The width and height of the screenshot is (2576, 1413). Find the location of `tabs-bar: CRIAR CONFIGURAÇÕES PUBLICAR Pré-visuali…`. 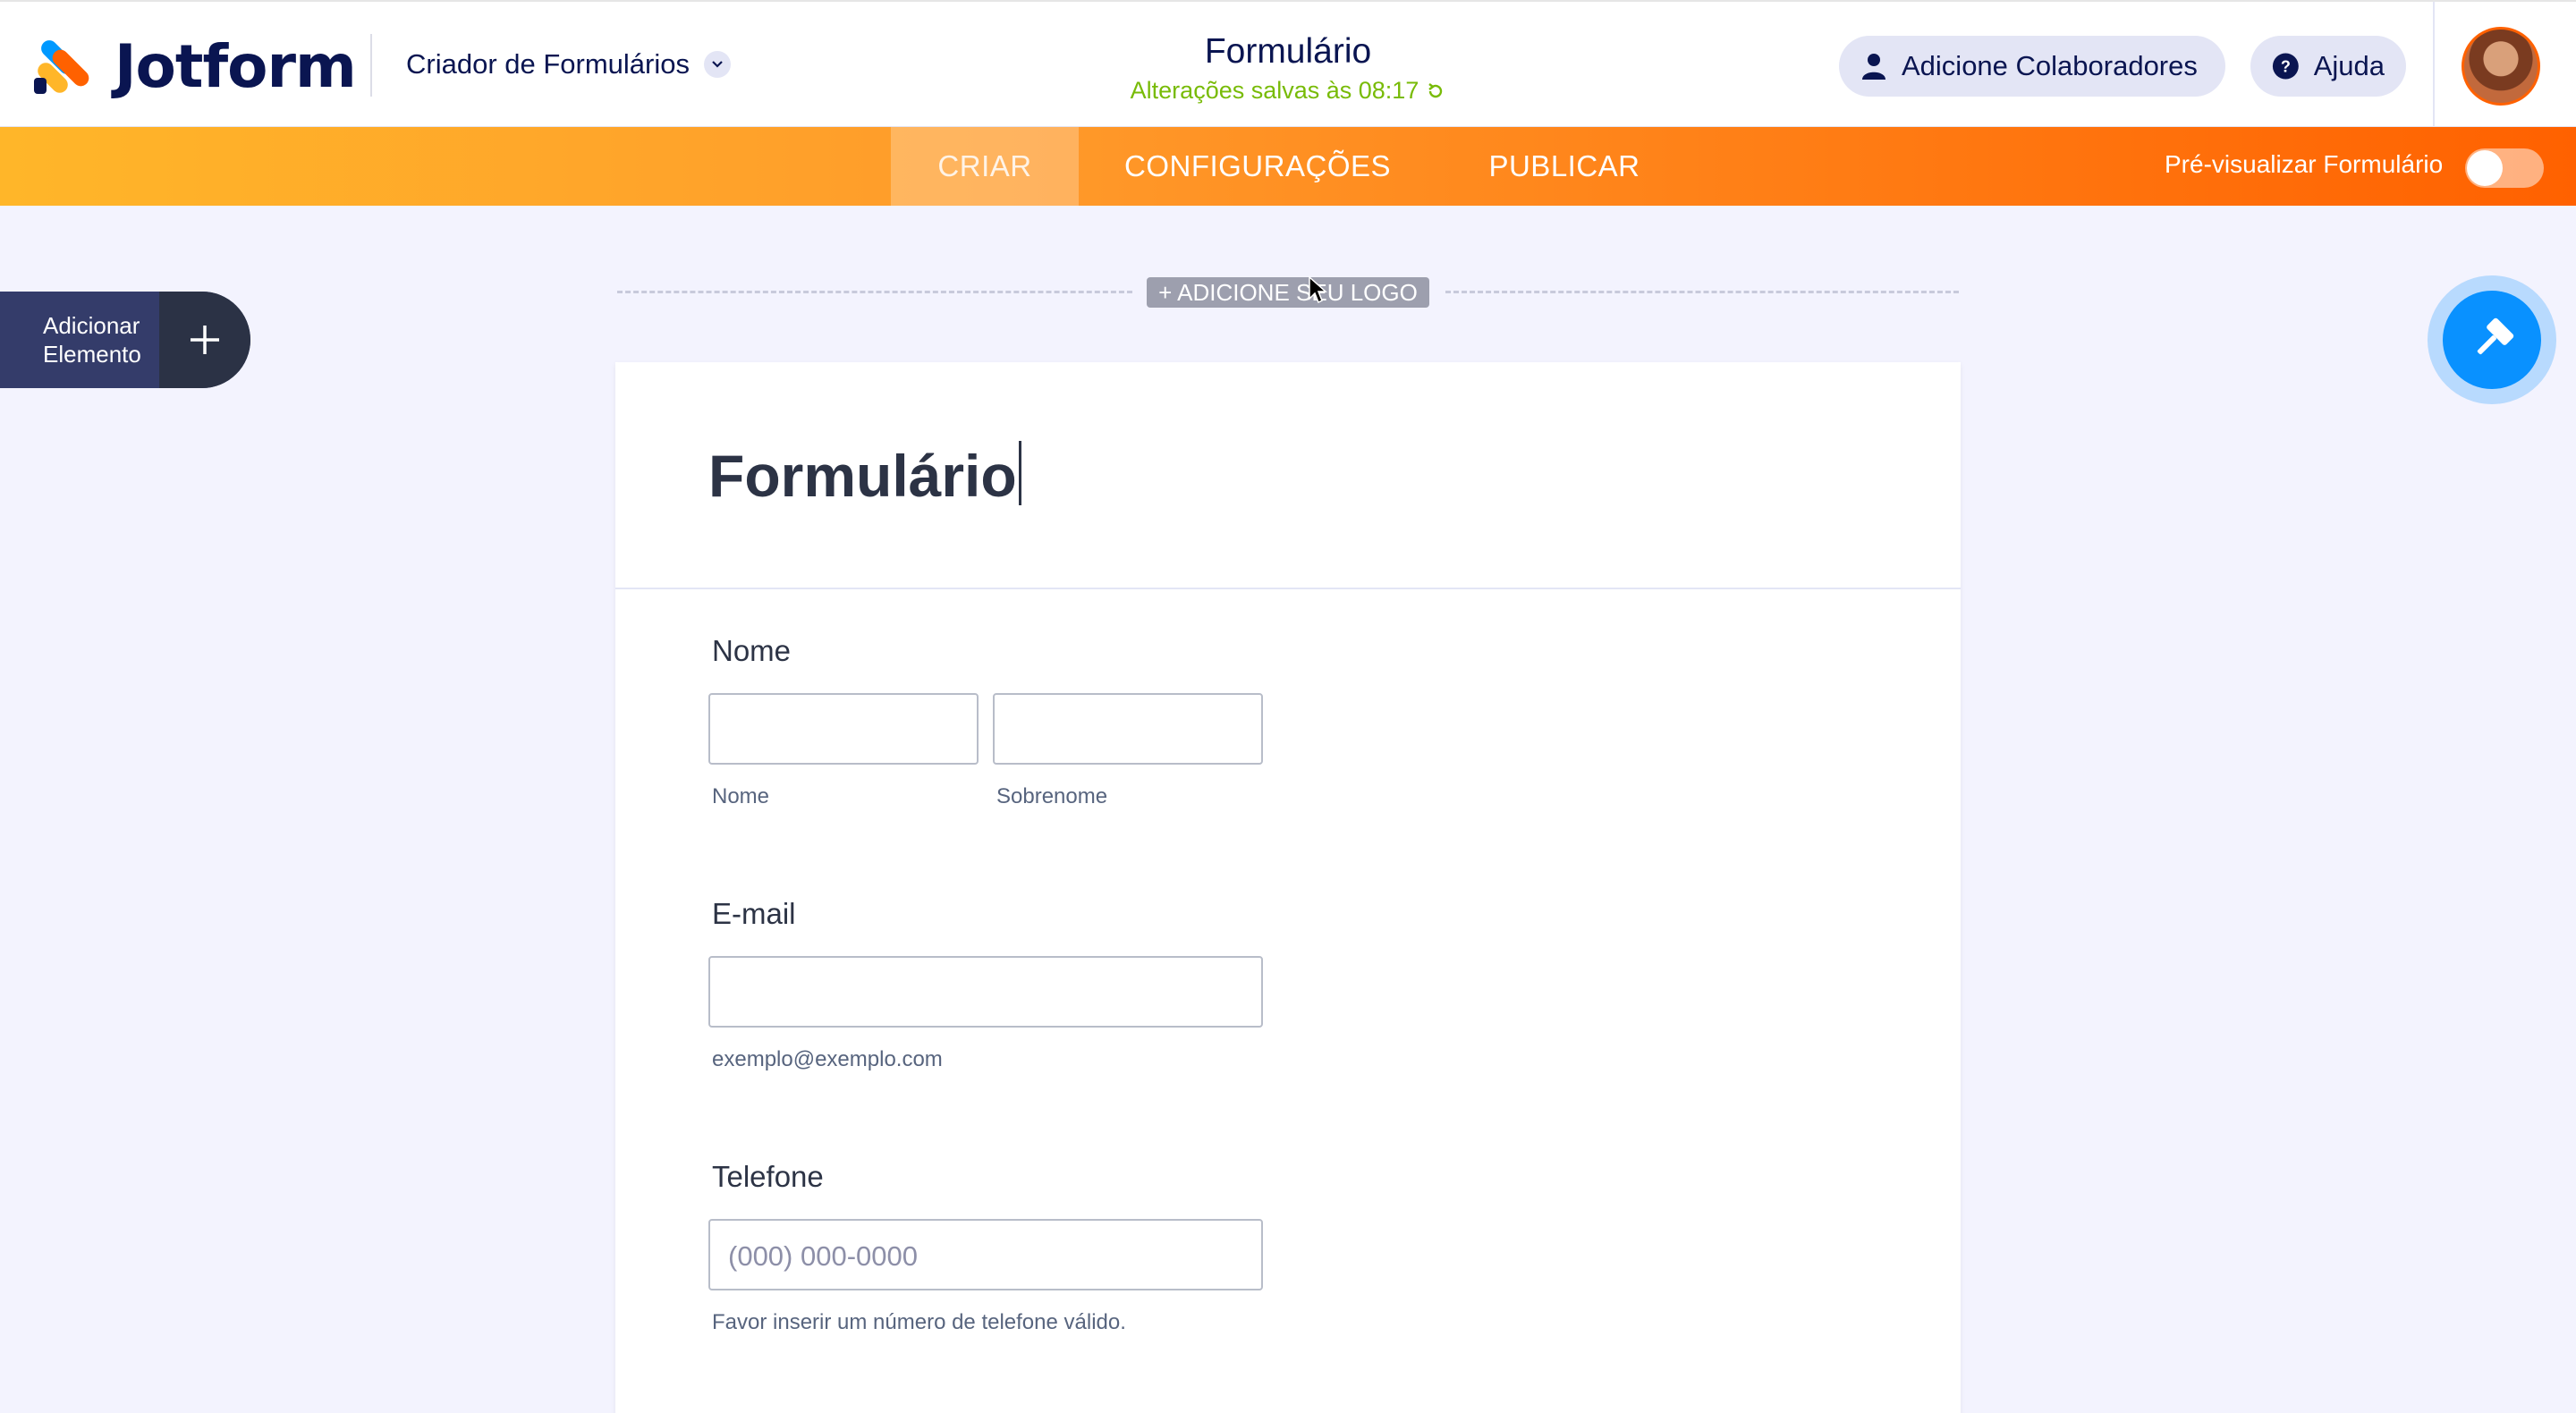

tabs-bar: CRIAR CONFIGURAÇÕES PUBLICAR Pré-visuali… is located at coordinates (1288, 166).